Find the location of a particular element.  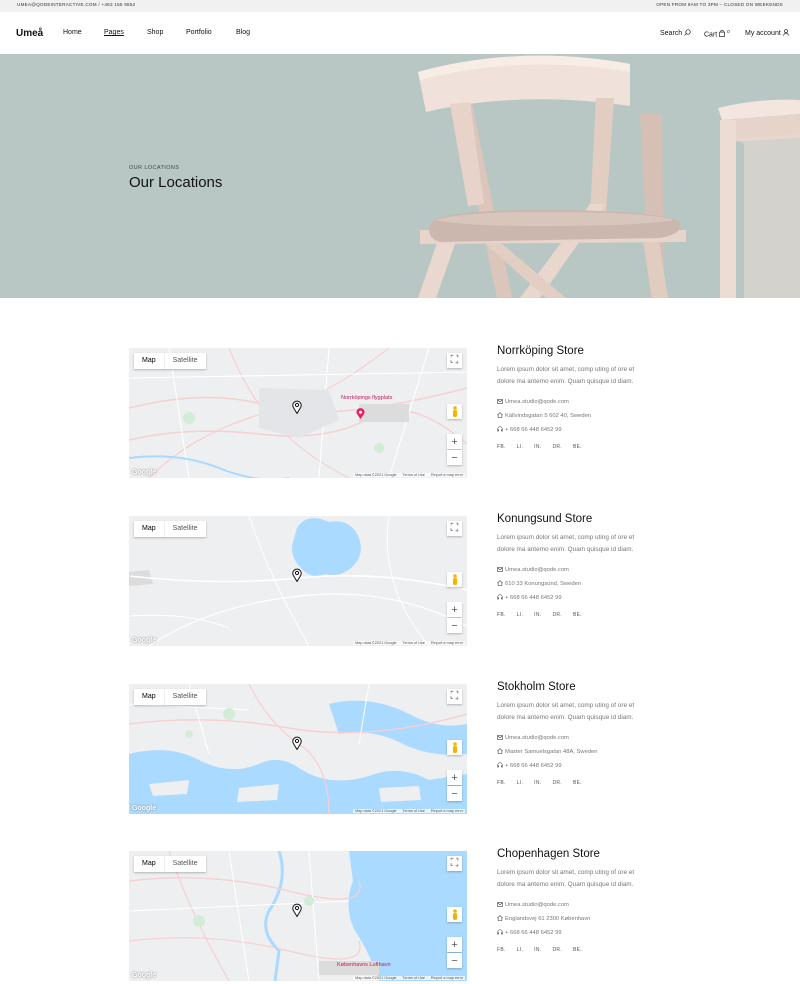

search-icon is located at coordinates (687, 32).